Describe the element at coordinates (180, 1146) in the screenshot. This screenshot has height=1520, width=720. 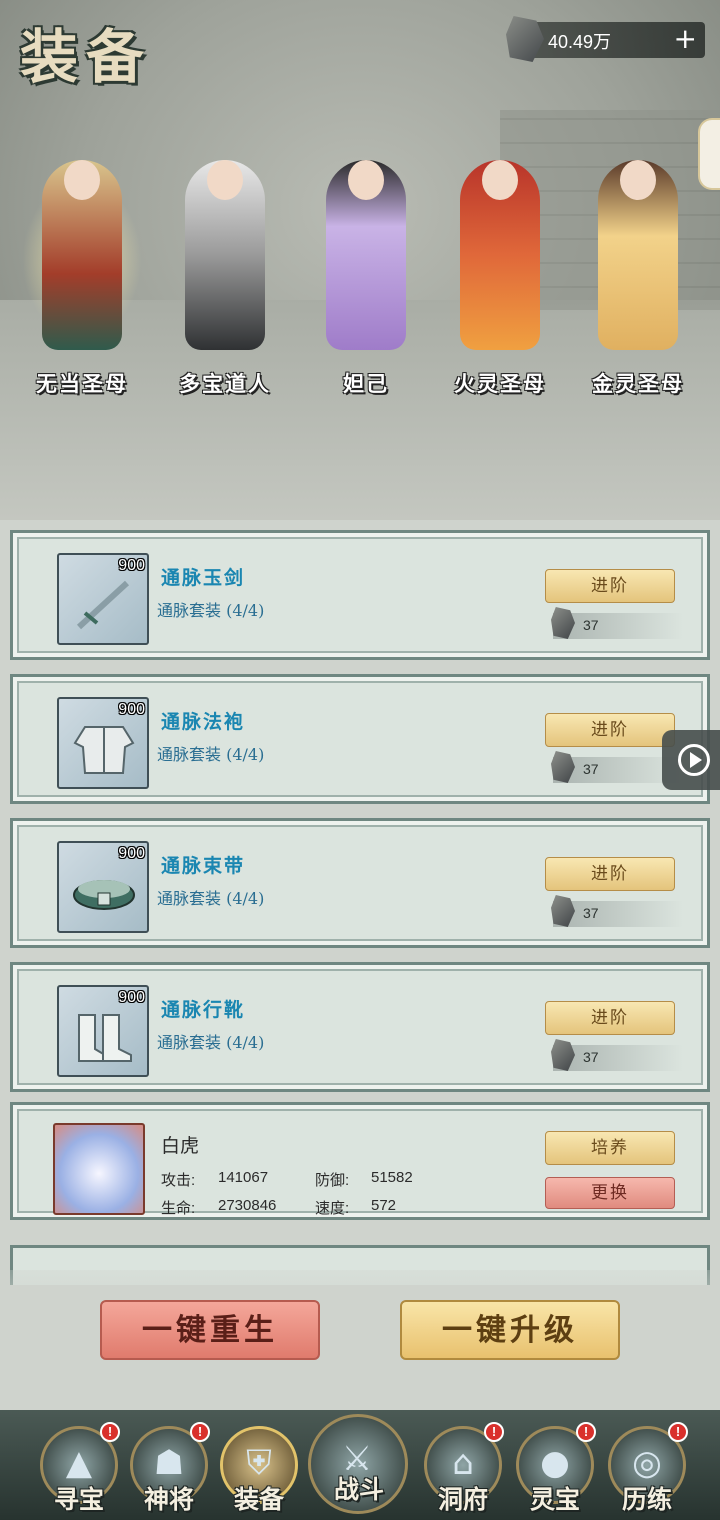
I see `beast-name: 白虎` at that location.